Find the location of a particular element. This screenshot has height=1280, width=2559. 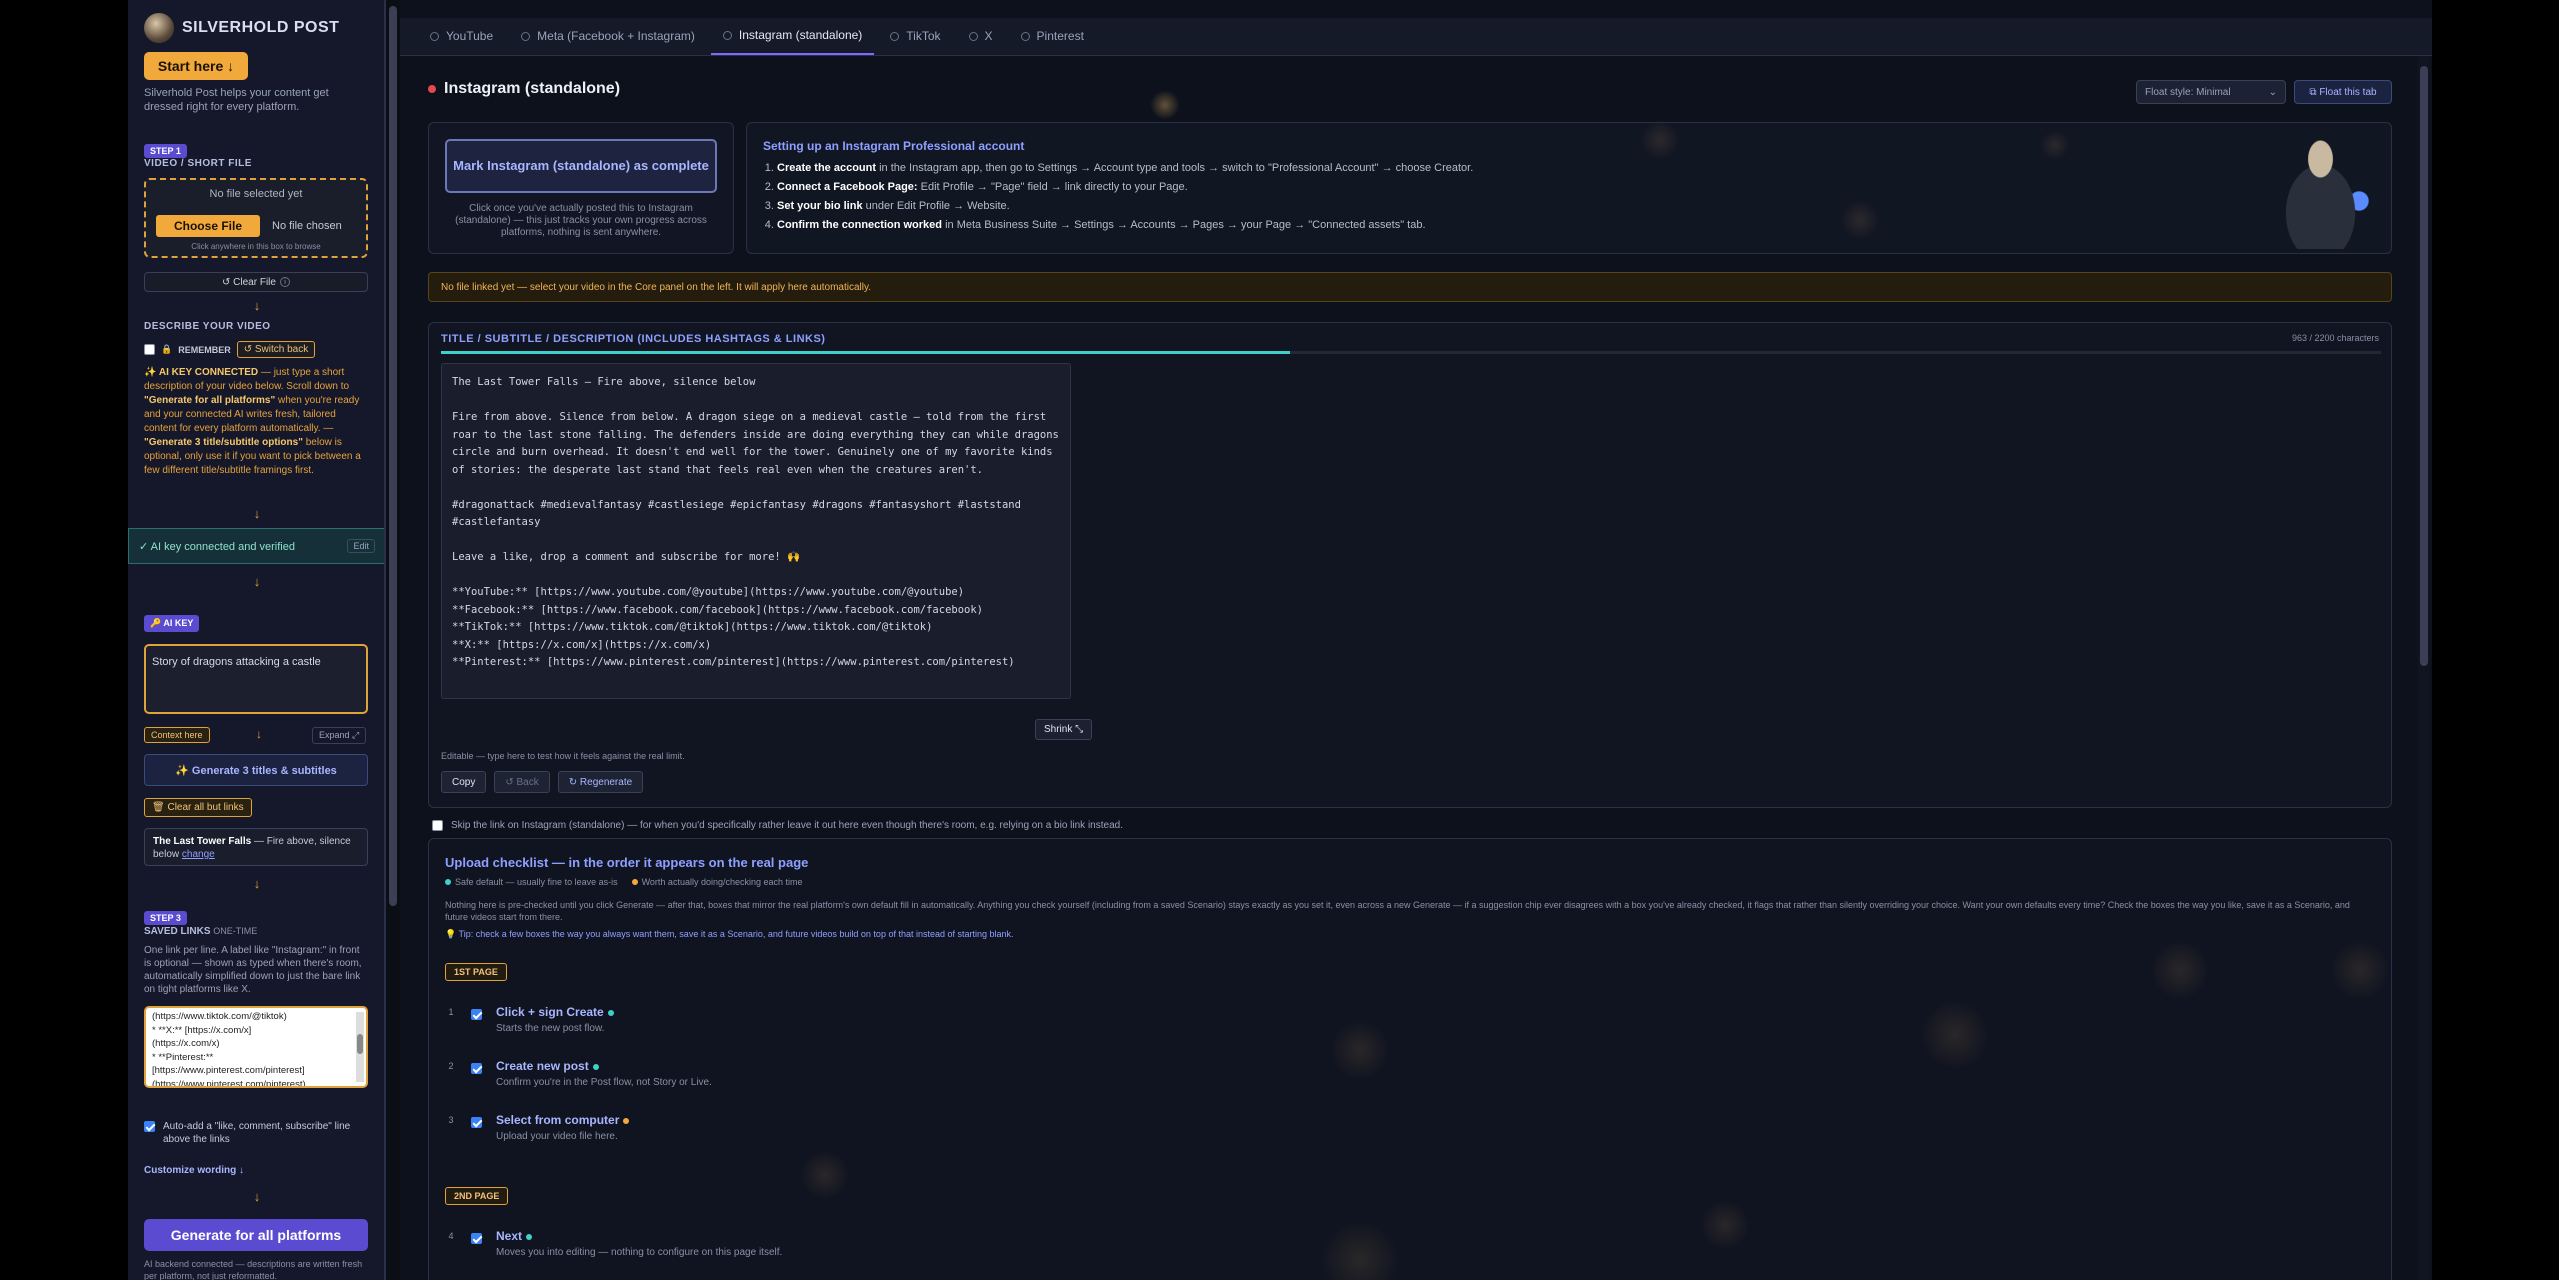

saved-links-label: SAVED LINKS ONE-TIME is located at coordinates (201, 931).